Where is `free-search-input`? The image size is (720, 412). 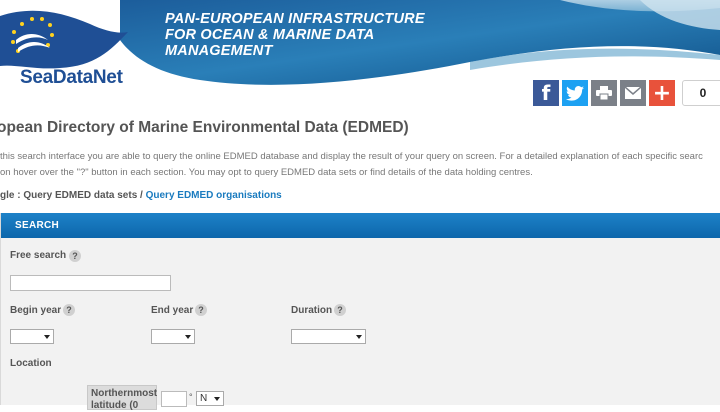 free-search-input is located at coordinates (90, 283).